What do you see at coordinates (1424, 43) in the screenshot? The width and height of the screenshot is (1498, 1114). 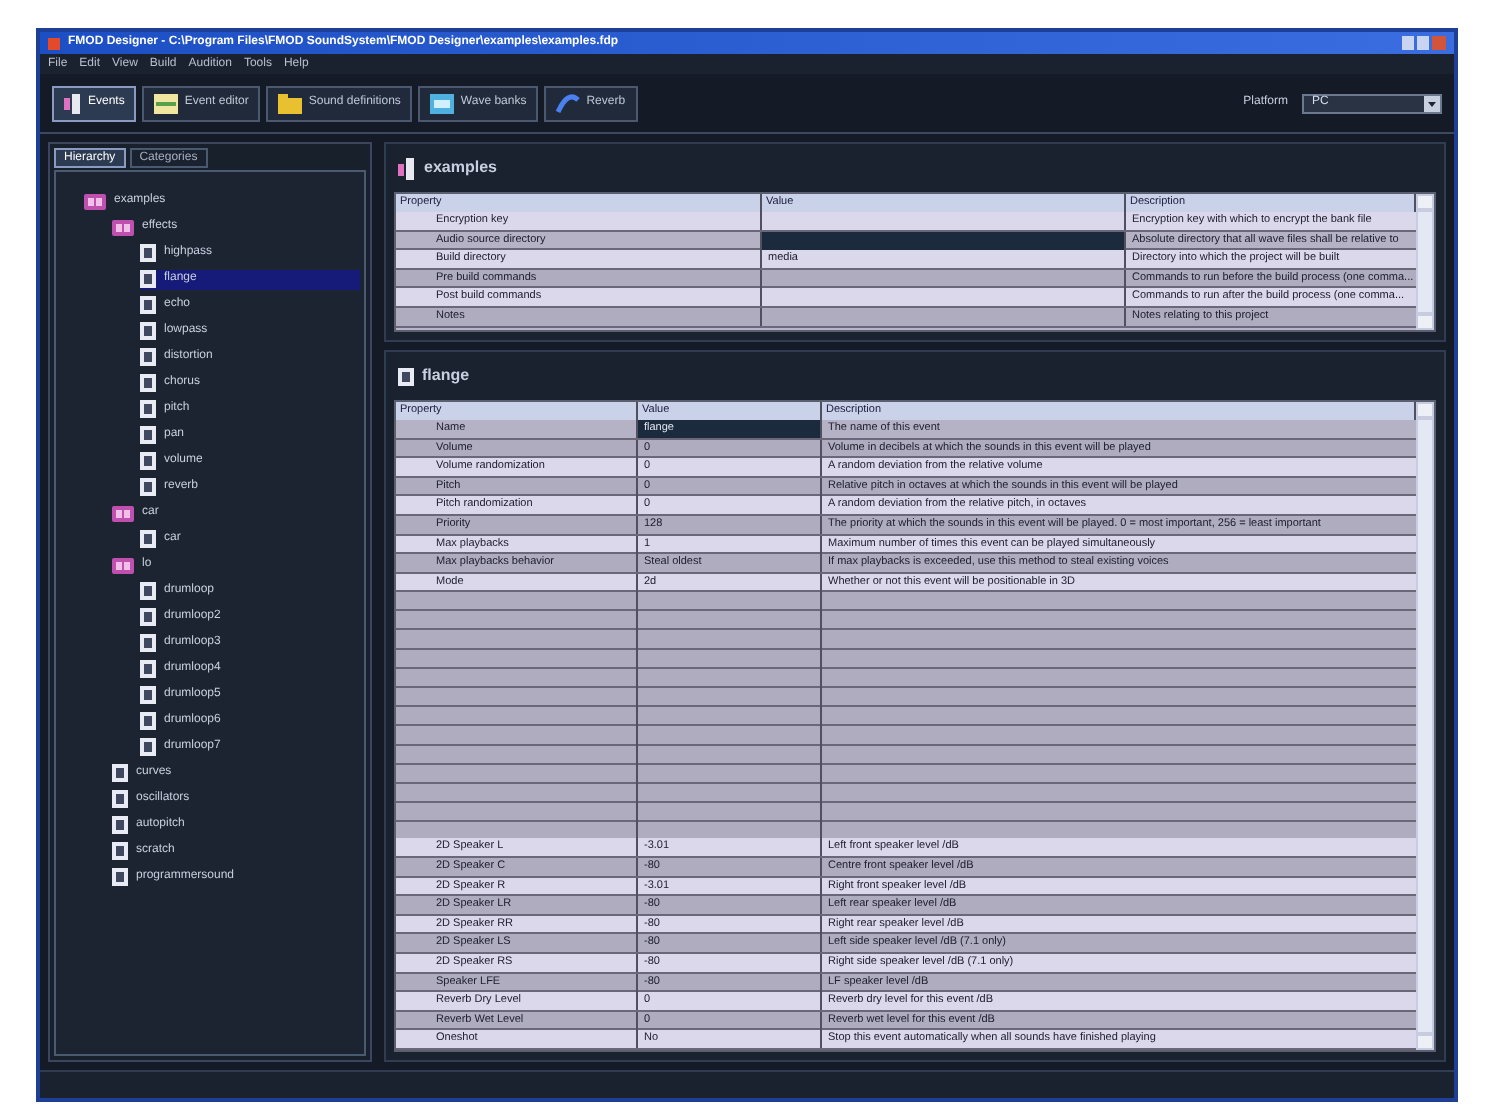 I see `window-controls-icon` at bounding box center [1424, 43].